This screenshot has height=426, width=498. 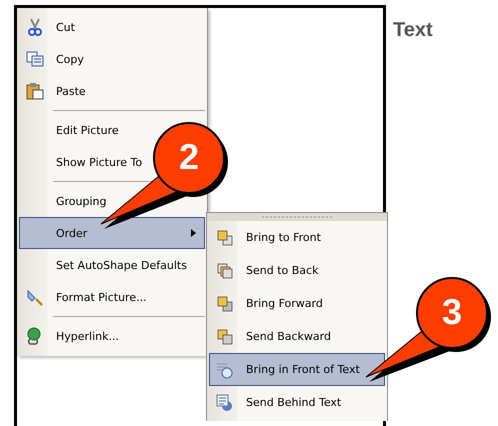 I want to click on menu-item: Send Backward, so click(x=297, y=336).